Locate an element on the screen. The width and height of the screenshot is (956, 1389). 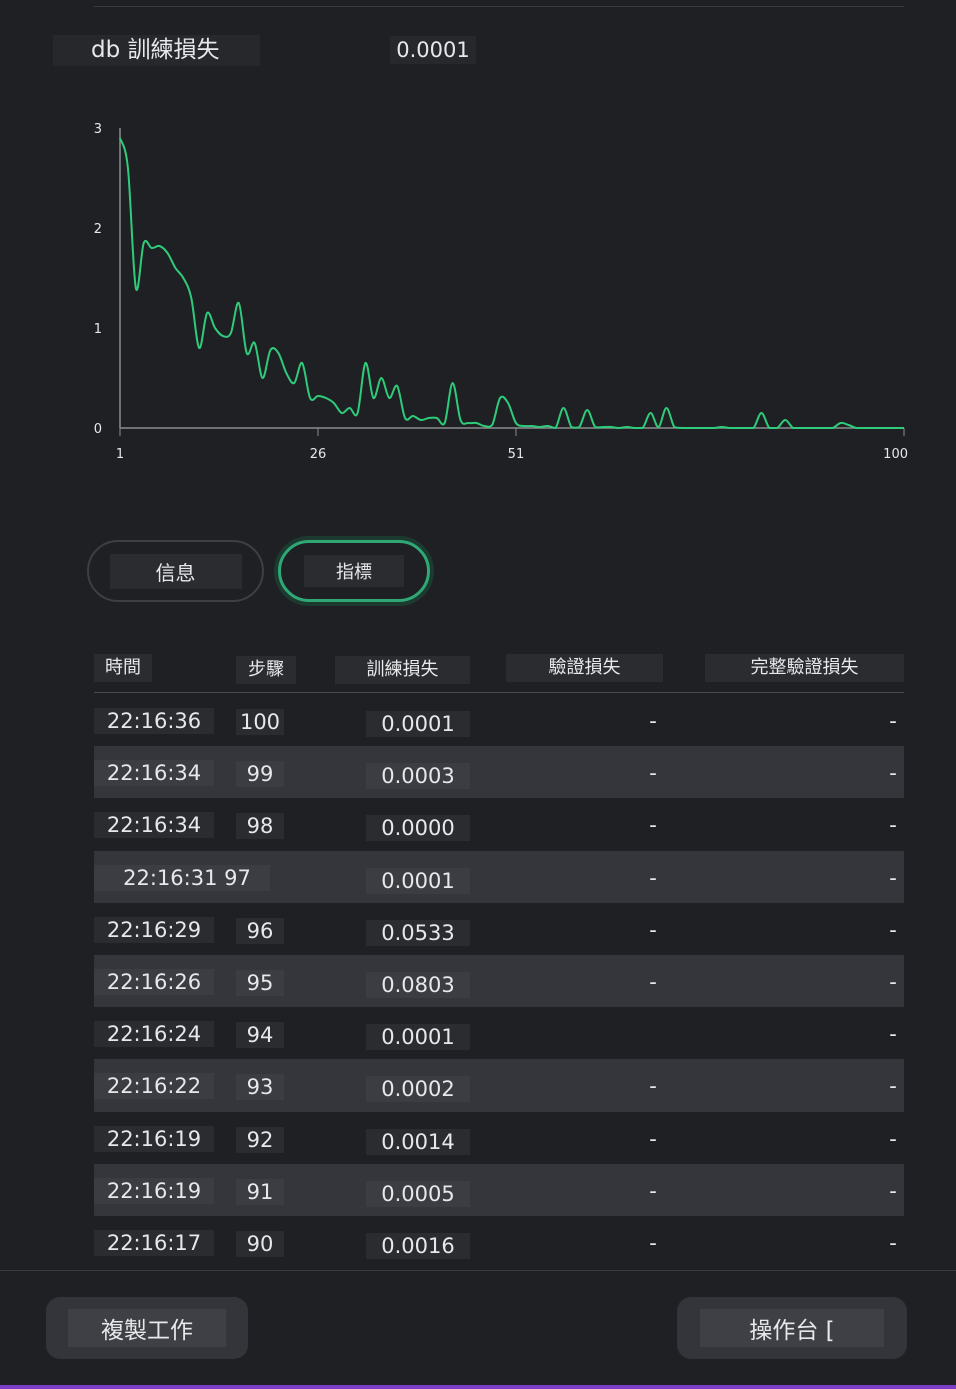
cell-train-loss: 0.0014 is located at coordinates (418, 1141).